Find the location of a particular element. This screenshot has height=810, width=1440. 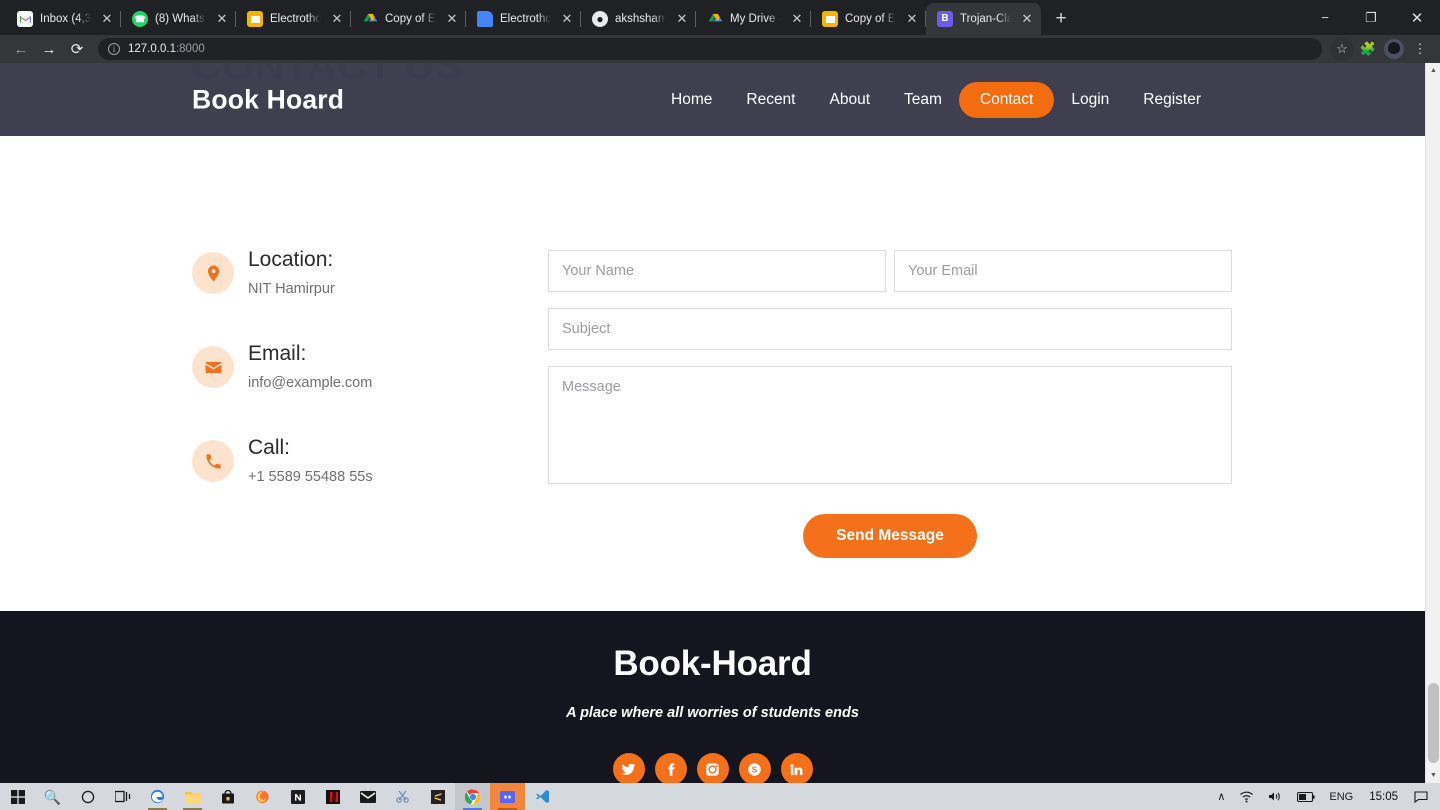

system-tray: ∧ ENG 15:05 is located at coordinates (1325, 796).